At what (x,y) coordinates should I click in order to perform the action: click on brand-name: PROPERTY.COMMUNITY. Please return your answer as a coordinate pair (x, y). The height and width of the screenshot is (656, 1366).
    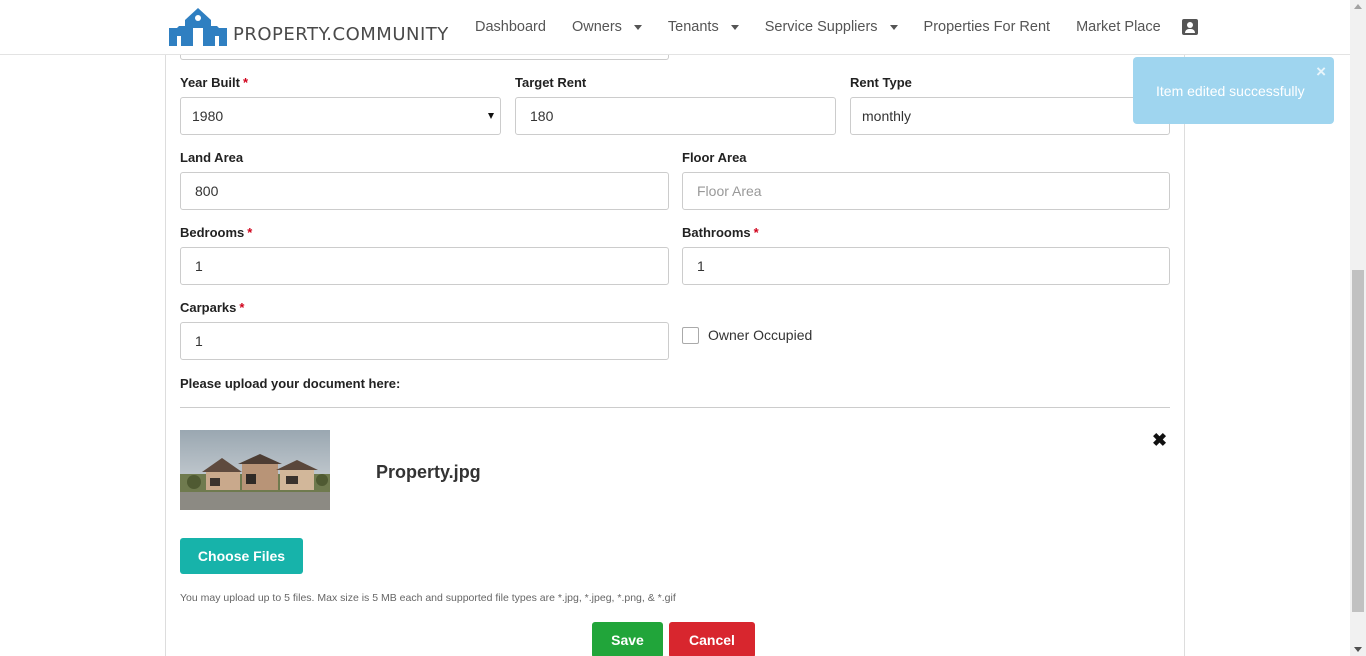
    Looking at the image, I should click on (341, 34).